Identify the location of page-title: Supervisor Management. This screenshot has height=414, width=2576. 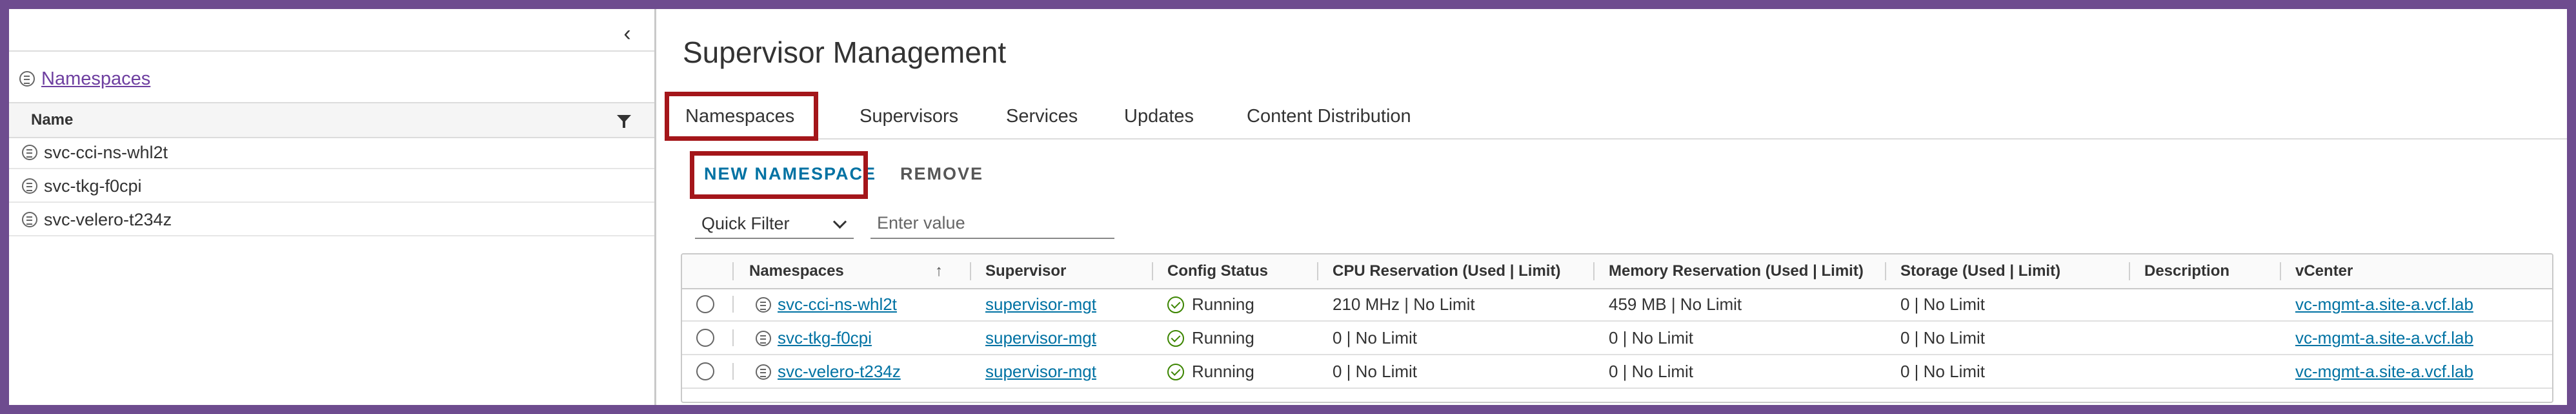
(845, 52).